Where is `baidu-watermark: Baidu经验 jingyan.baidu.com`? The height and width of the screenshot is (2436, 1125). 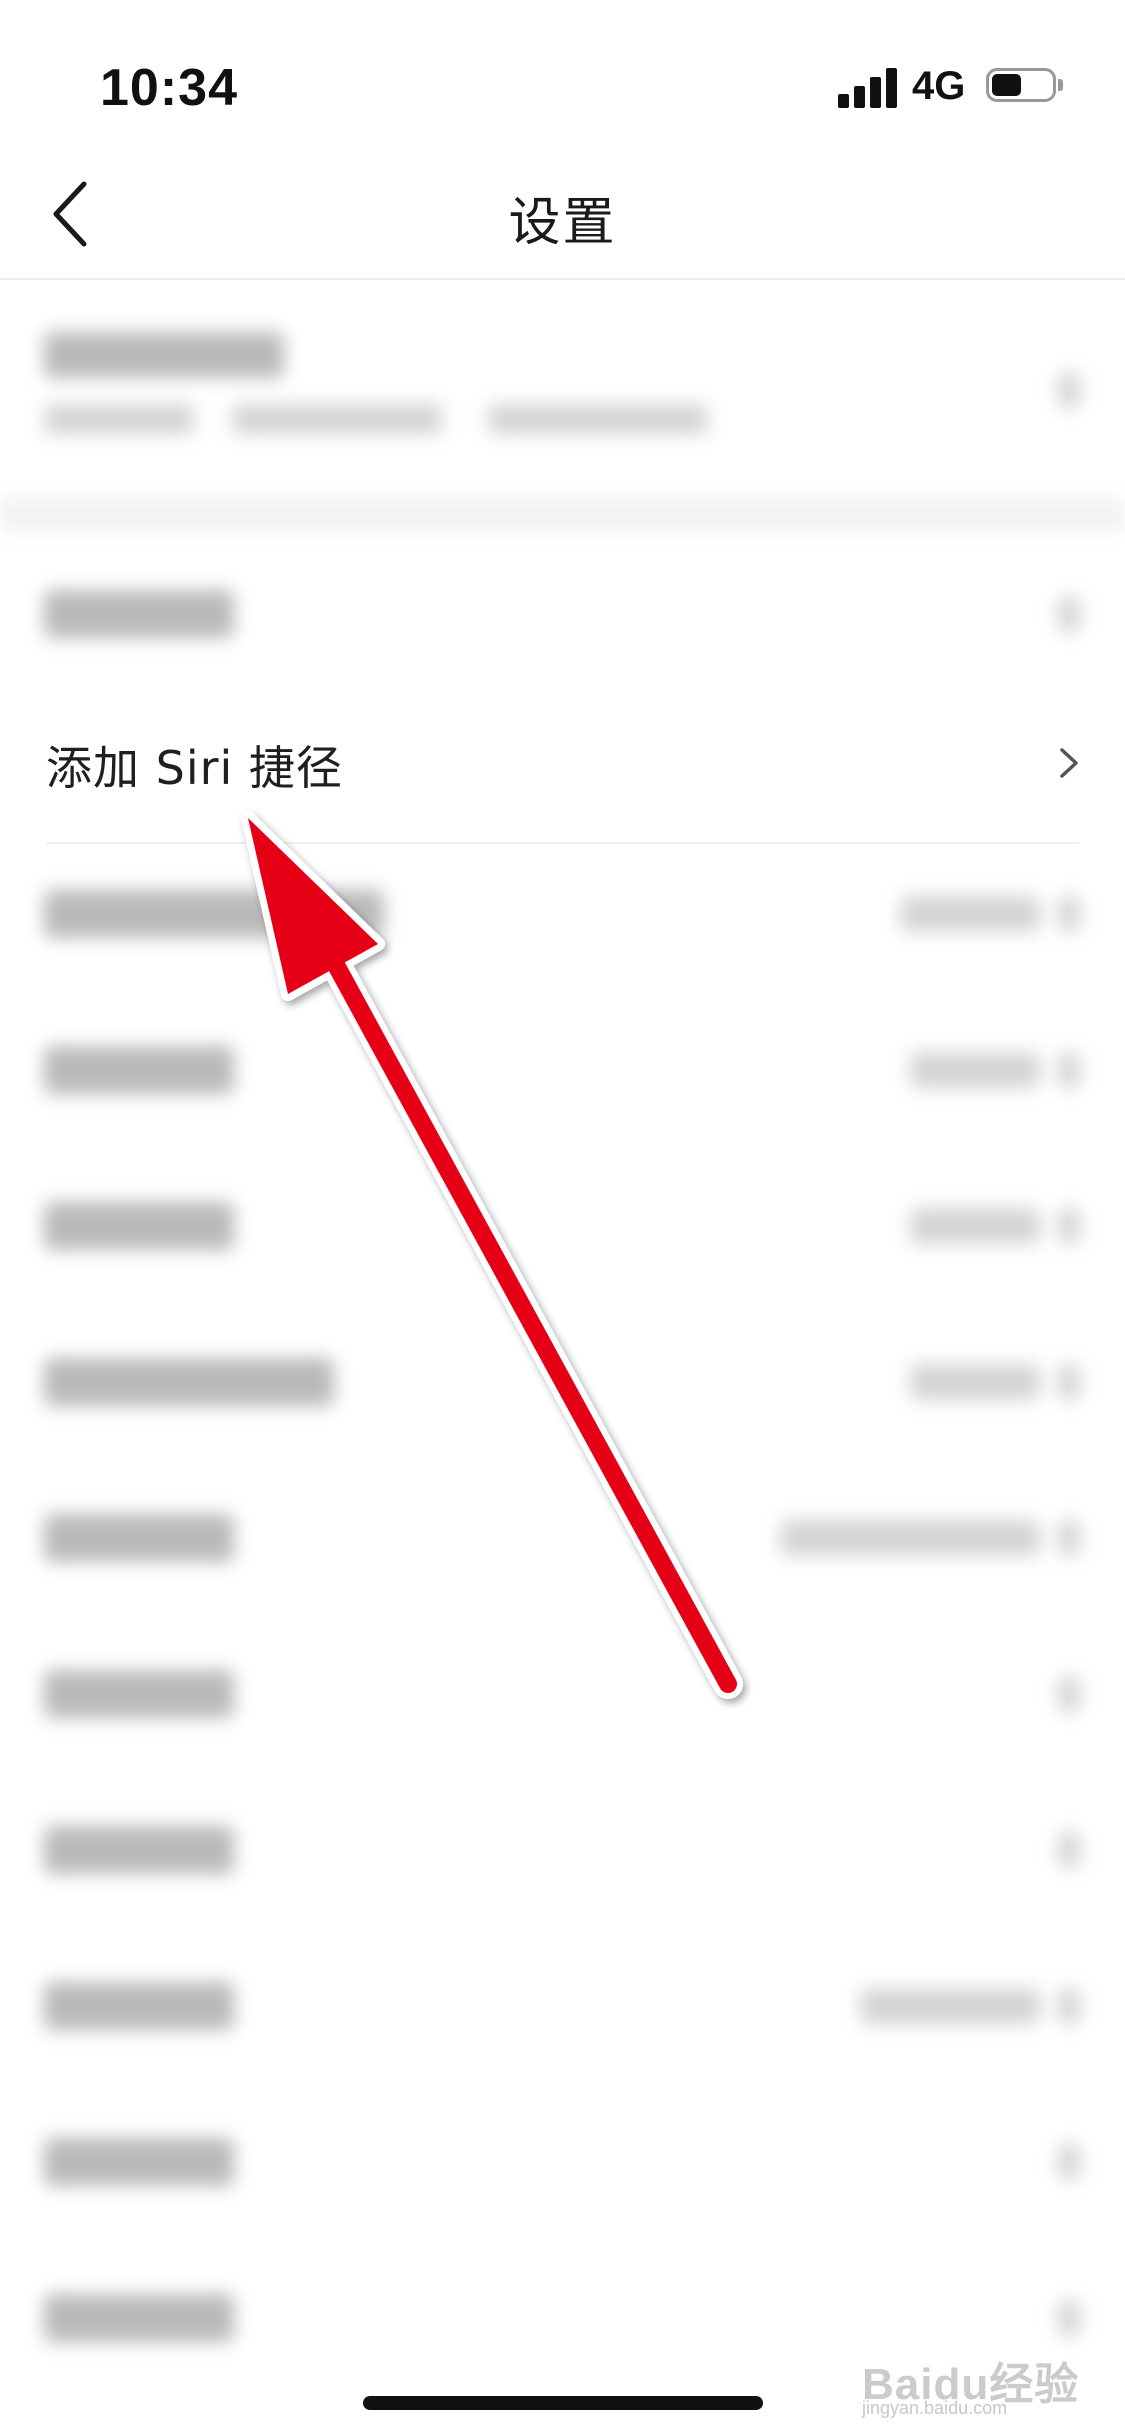 baidu-watermark: Baidu经验 jingyan.baidu.com is located at coordinates (980, 2367).